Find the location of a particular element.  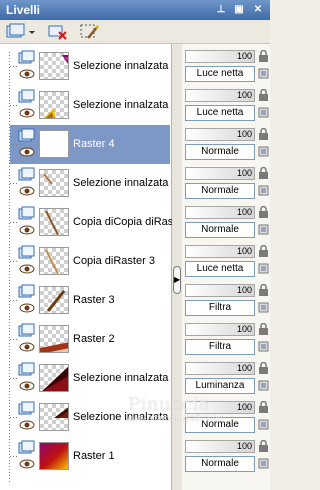

layer-name: Raster 3 is located at coordinates (94, 300).